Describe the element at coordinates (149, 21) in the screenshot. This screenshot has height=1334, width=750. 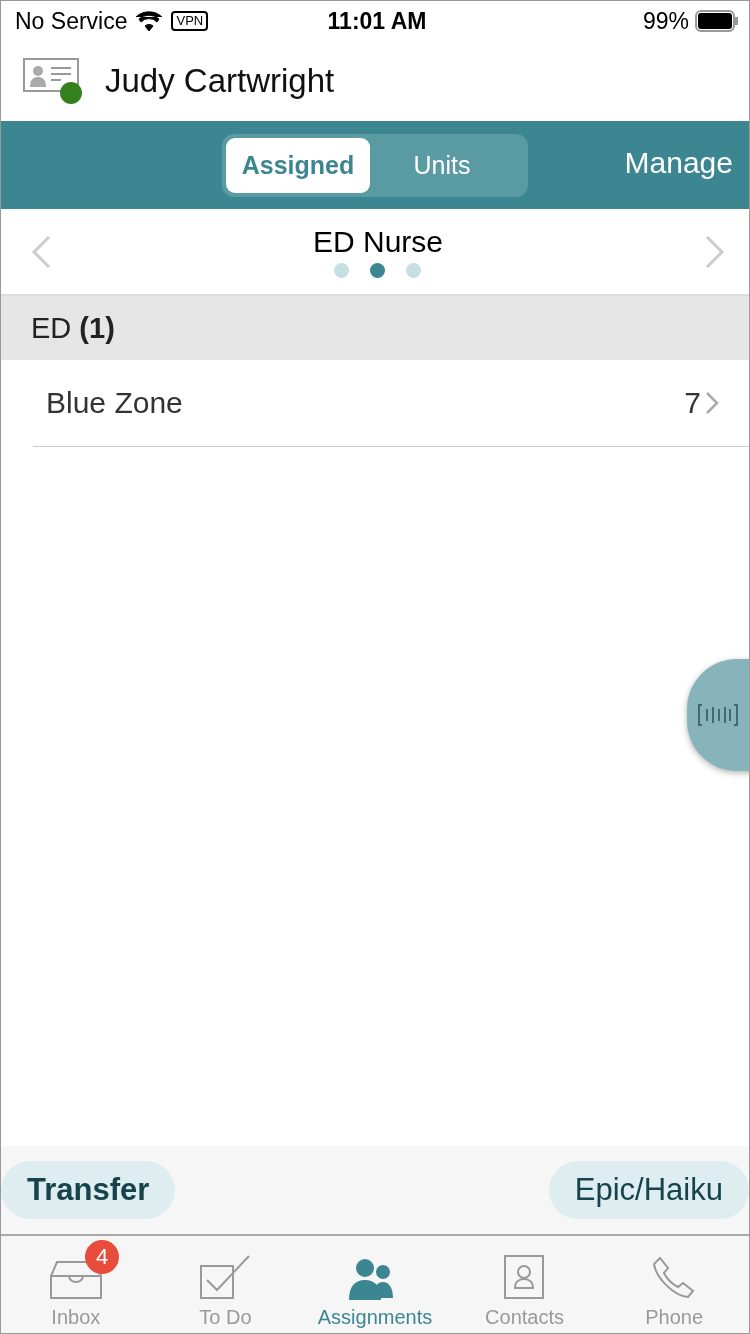
I see `wifi-icon` at that location.